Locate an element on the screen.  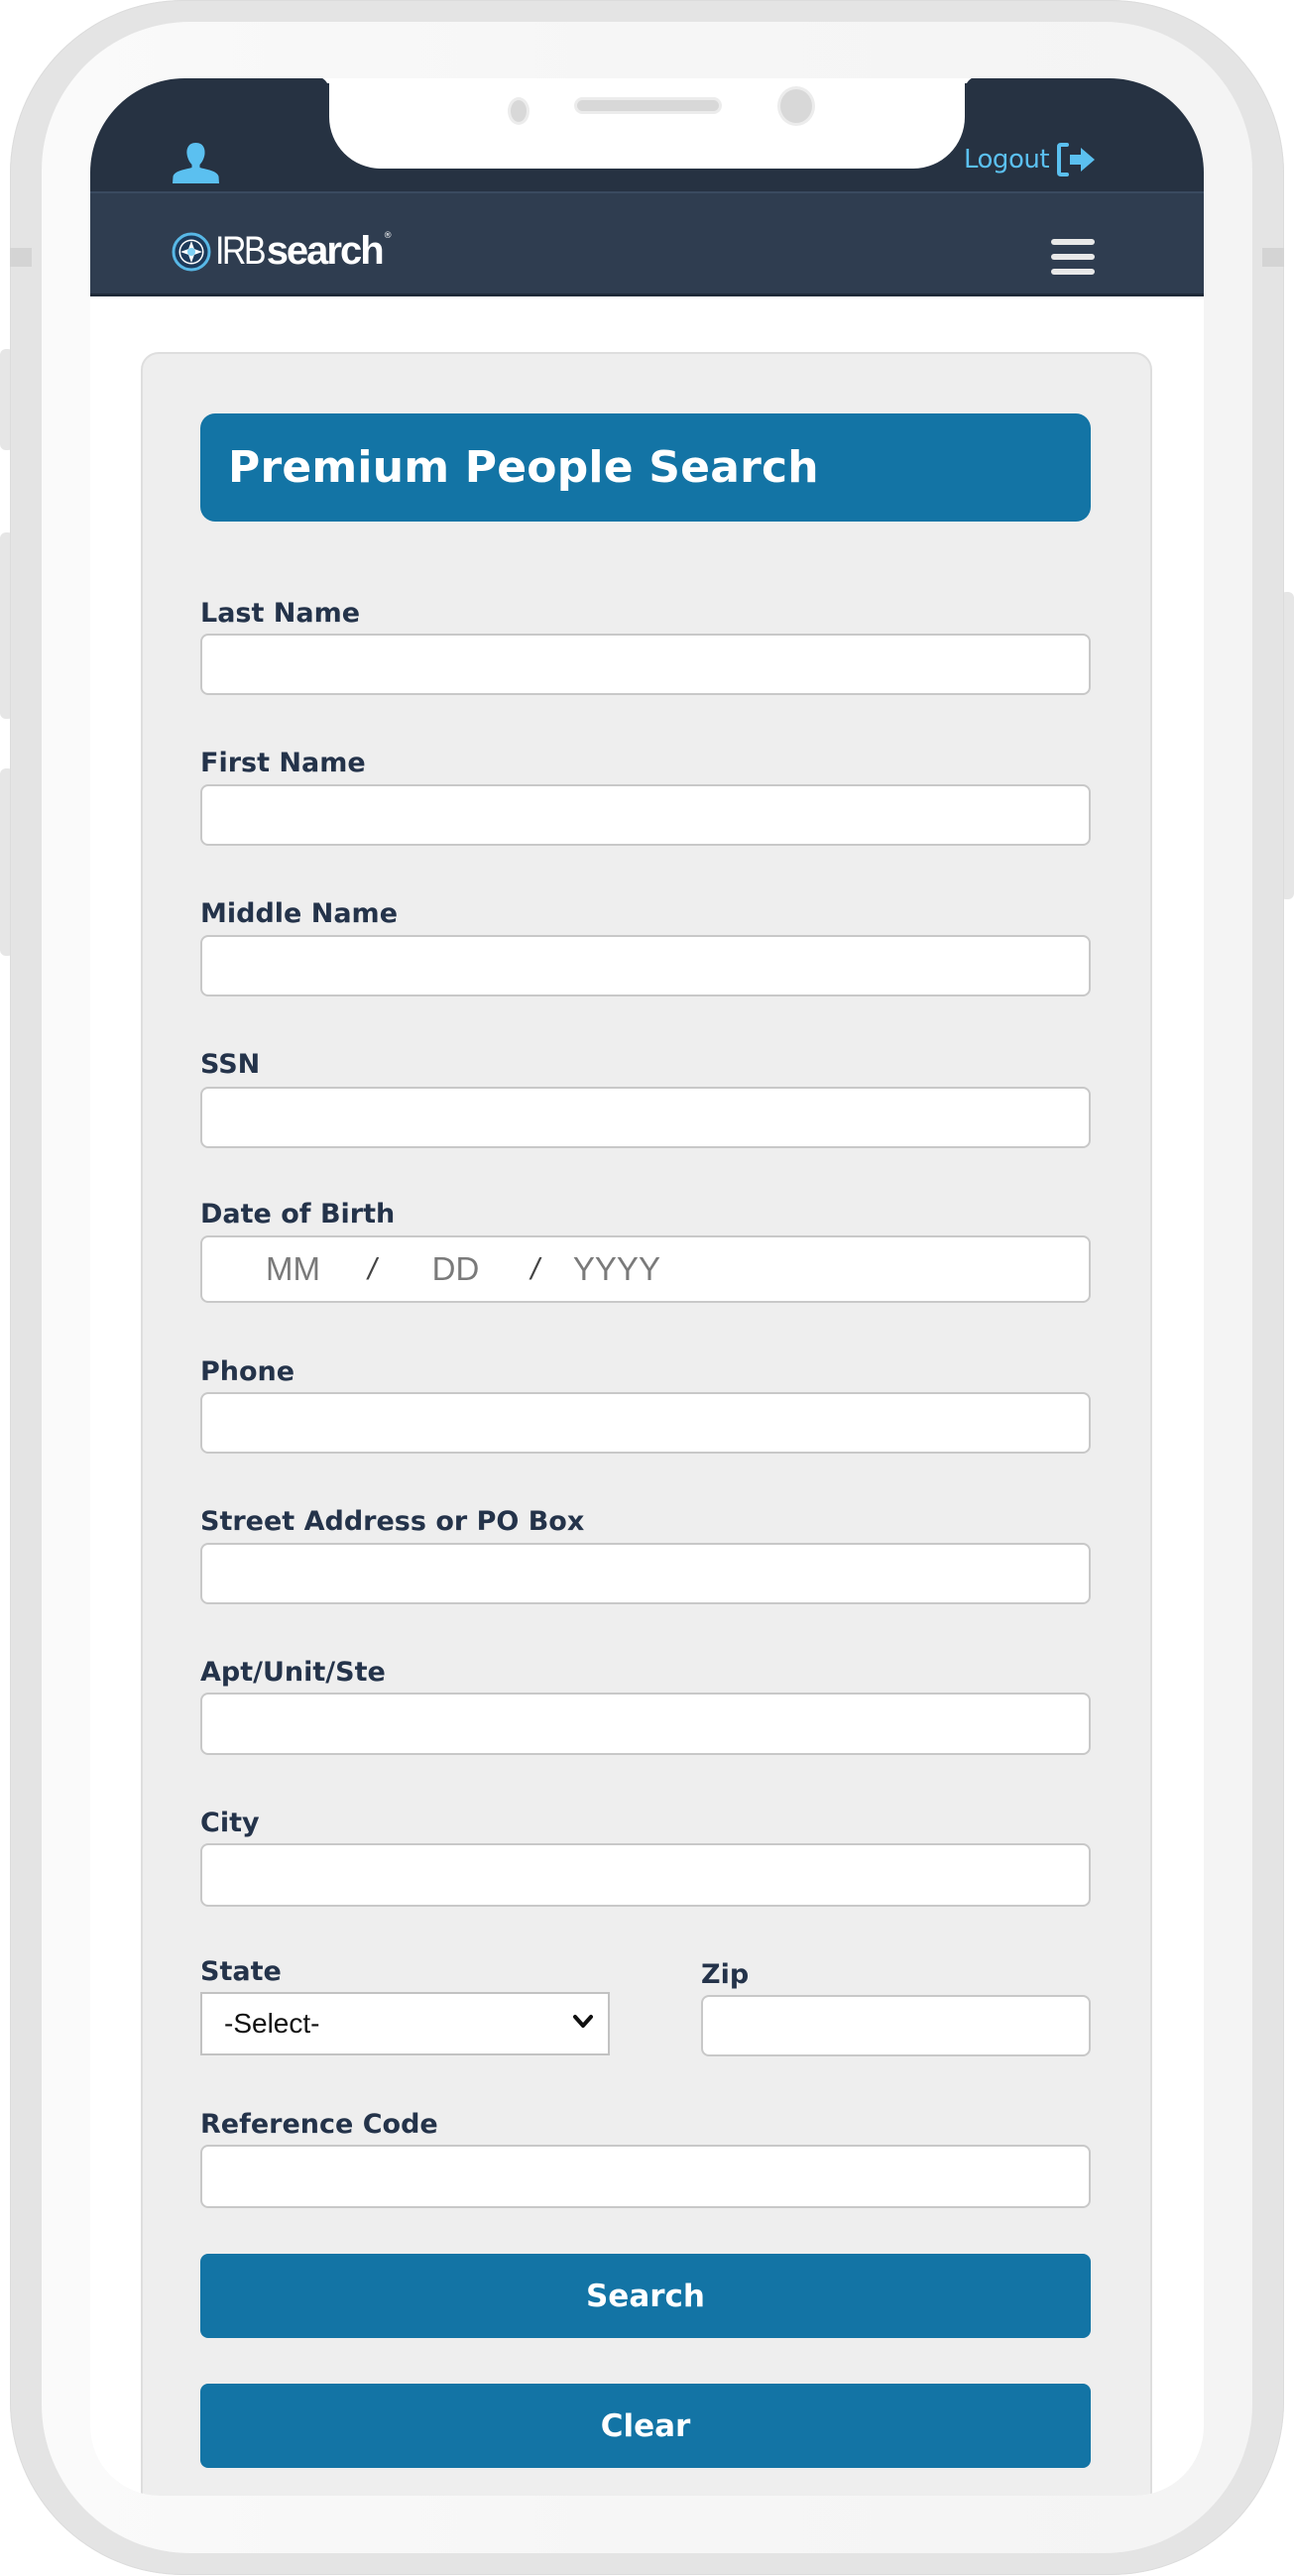
reference-code-label: Reference Code is located at coordinates (319, 2124).